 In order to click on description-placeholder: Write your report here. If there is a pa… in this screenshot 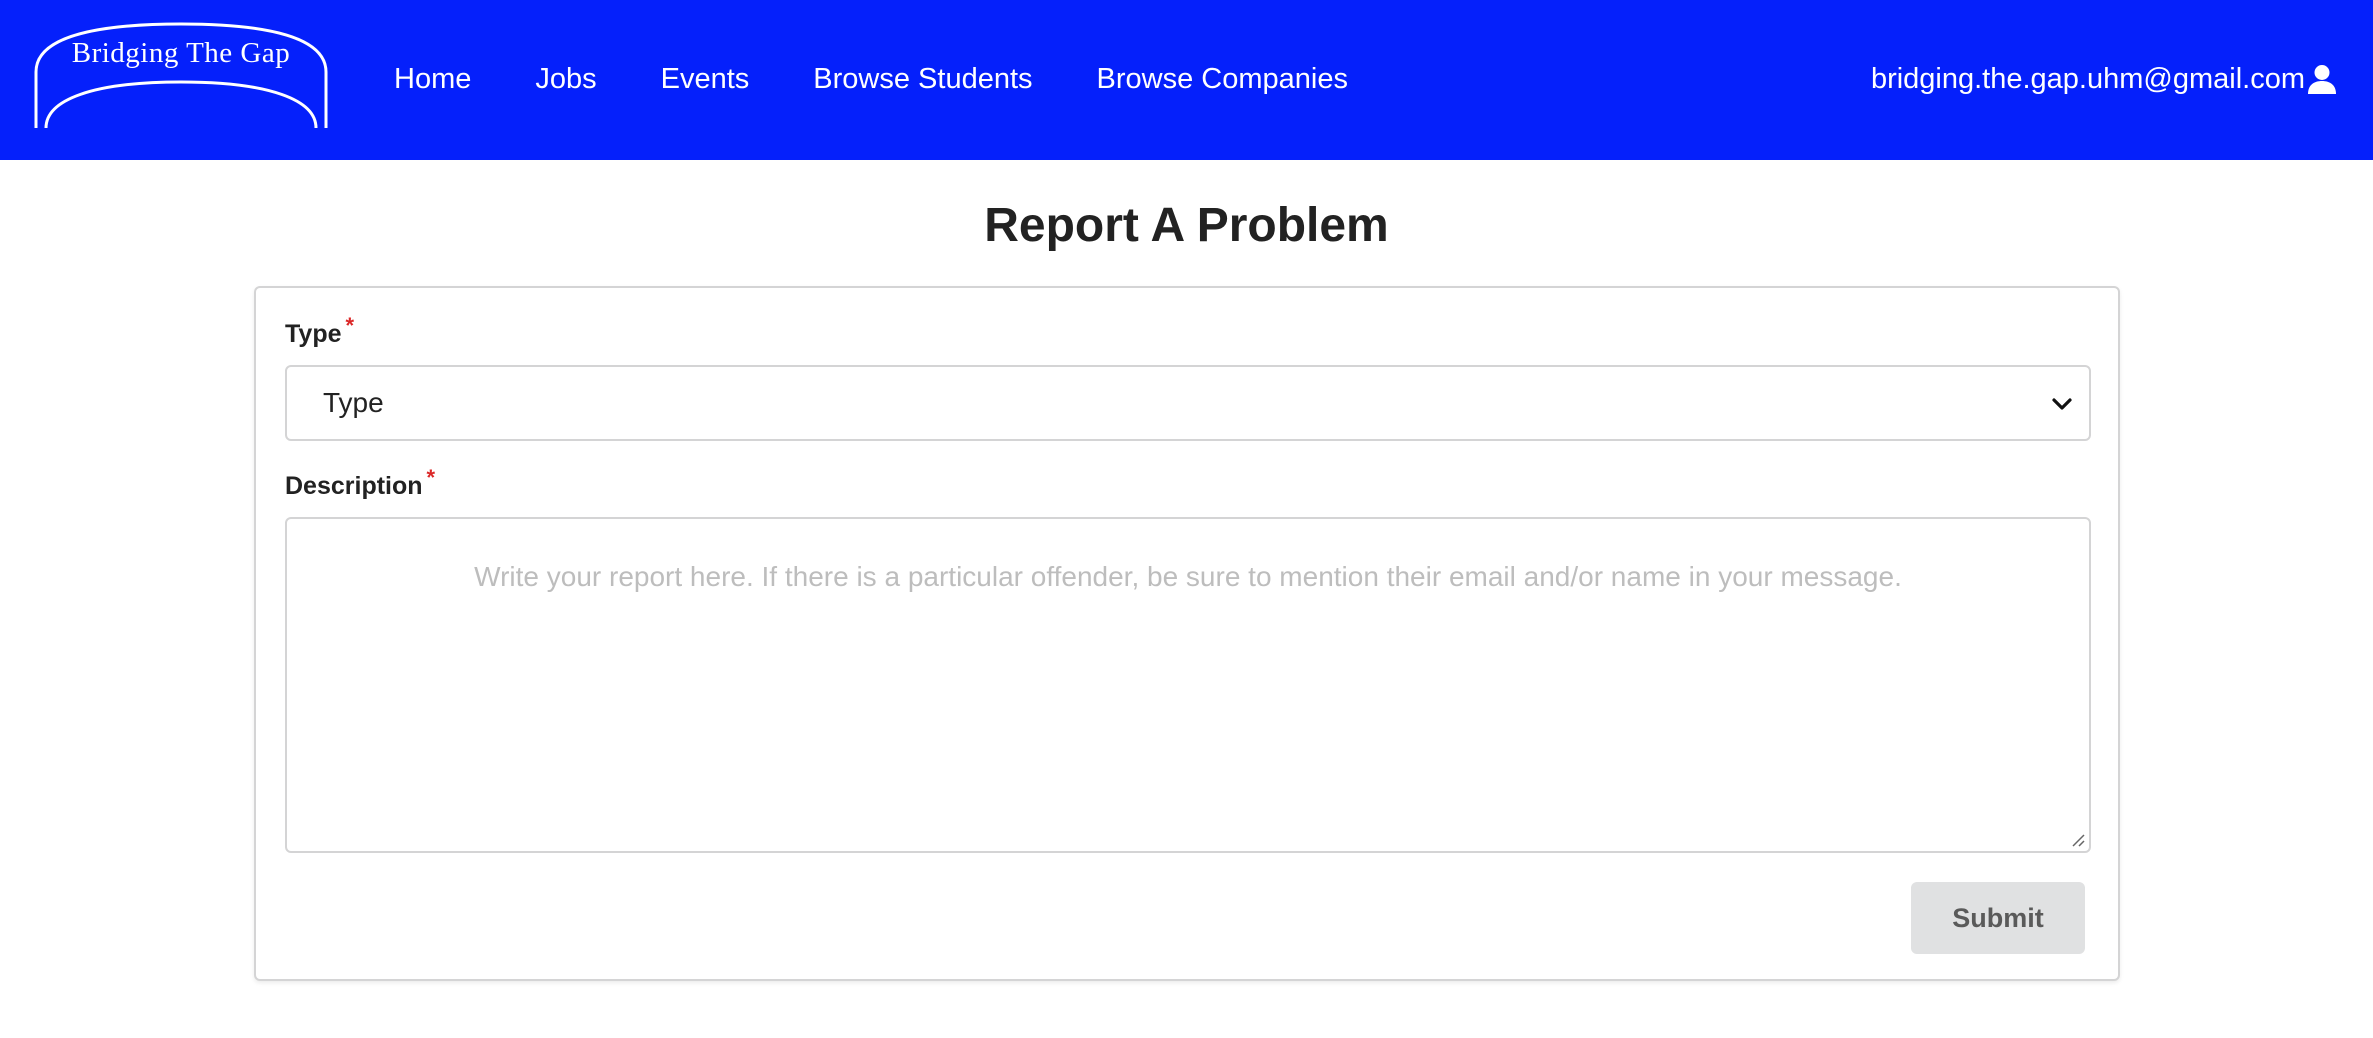, I will do `click(1188, 576)`.